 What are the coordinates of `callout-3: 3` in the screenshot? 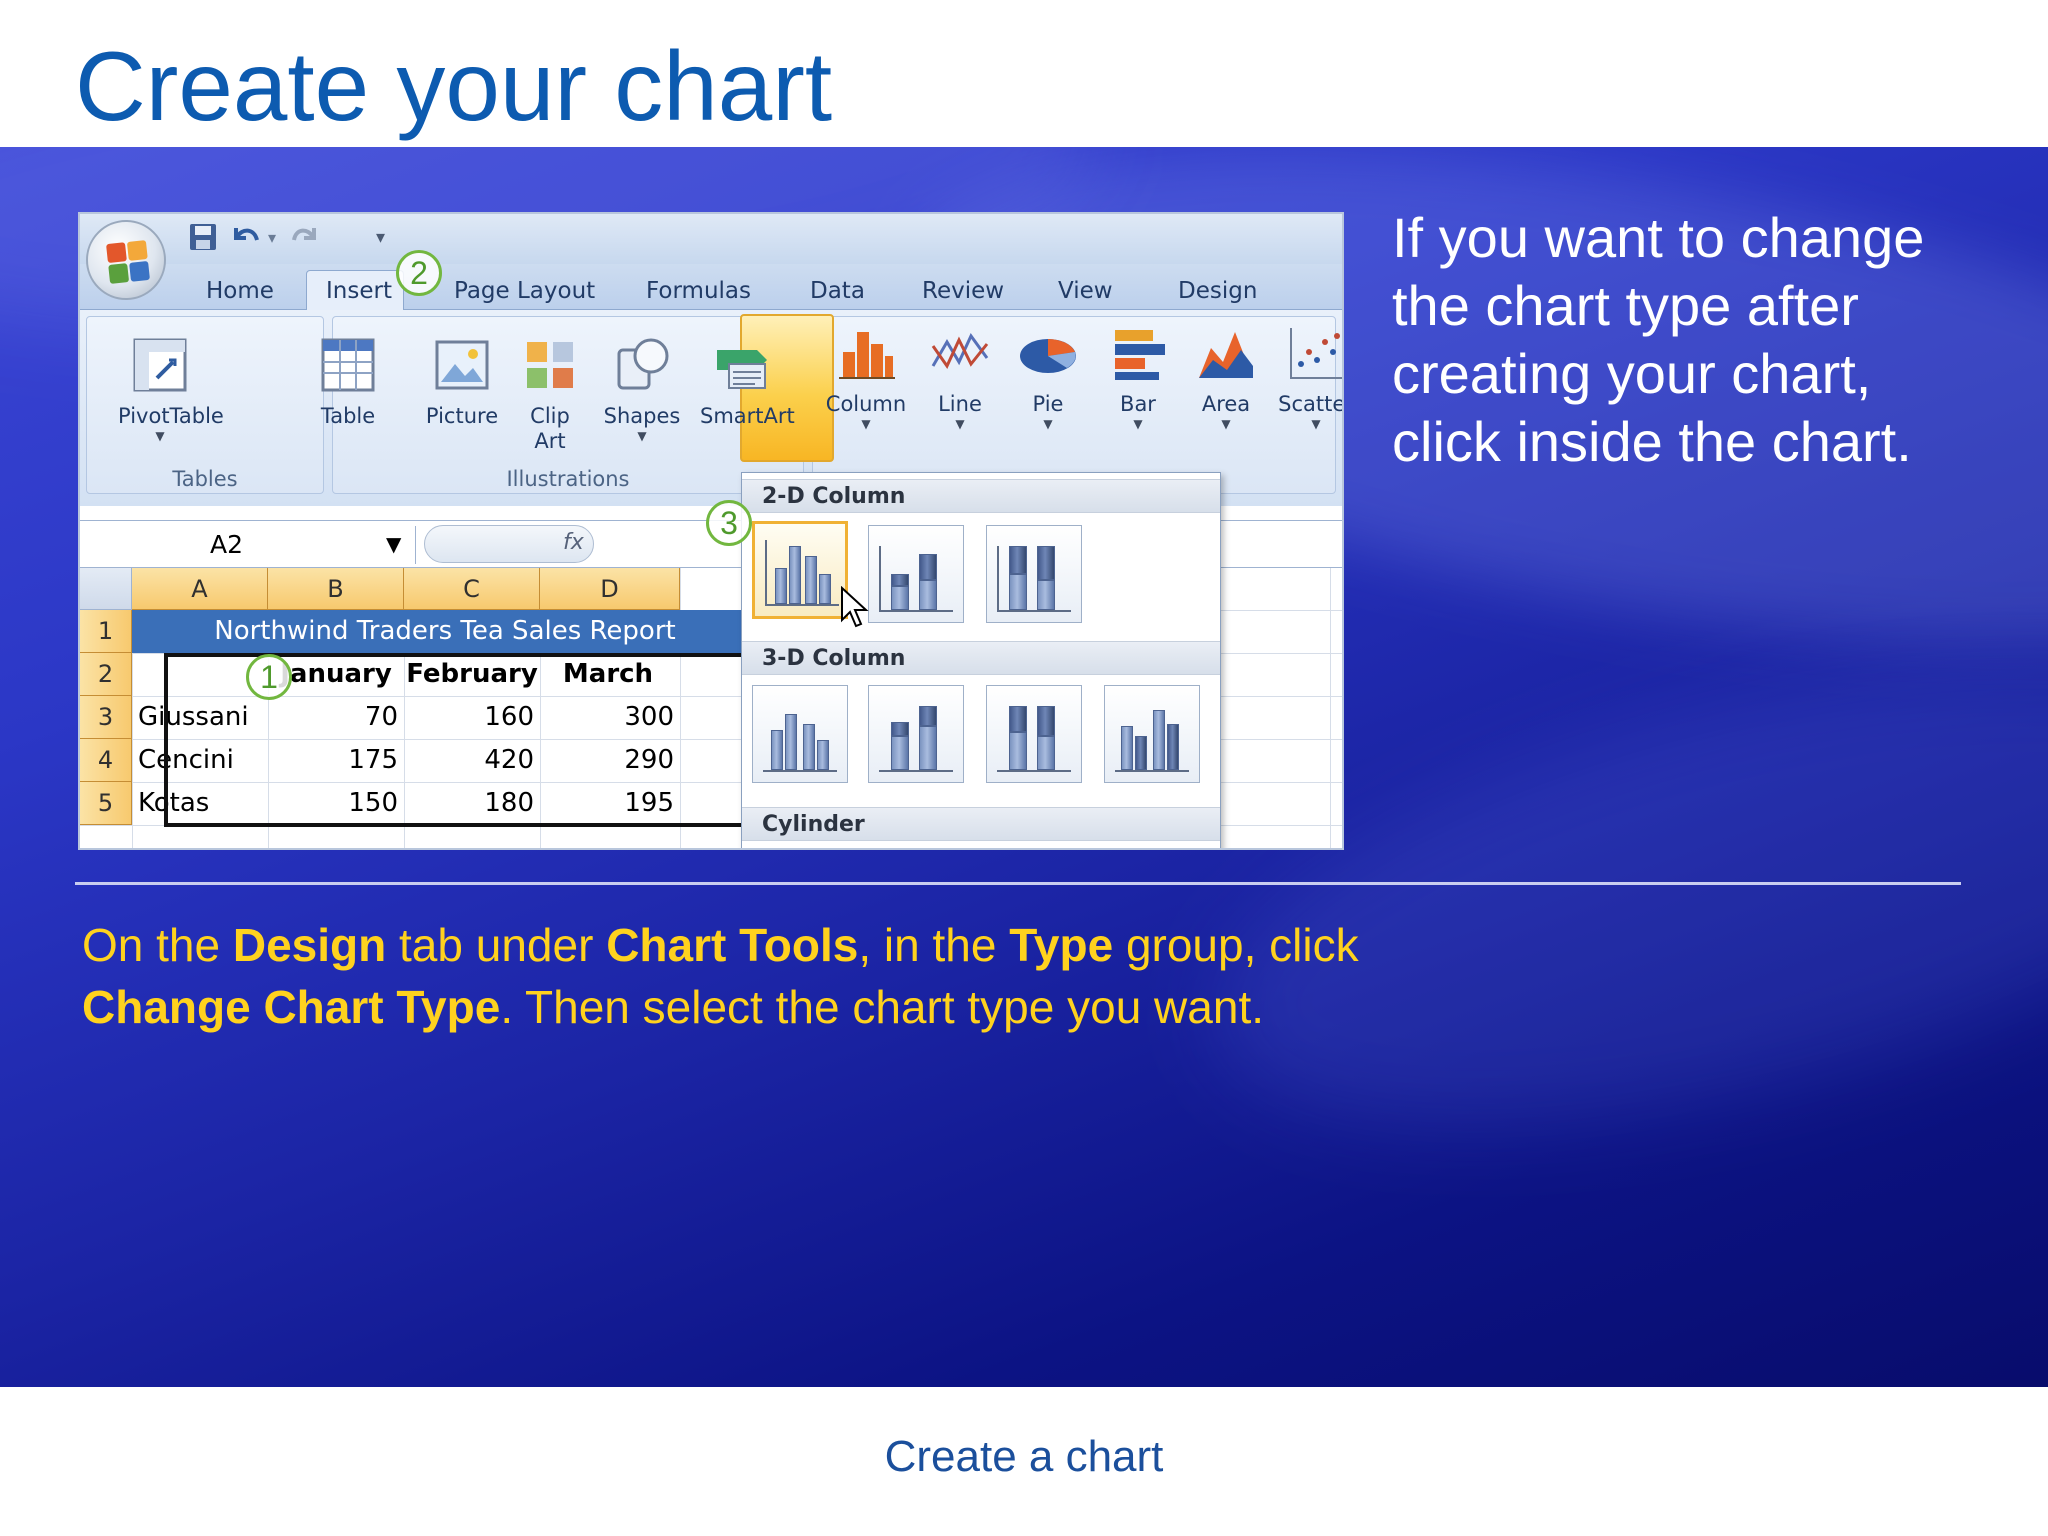 It's located at (729, 523).